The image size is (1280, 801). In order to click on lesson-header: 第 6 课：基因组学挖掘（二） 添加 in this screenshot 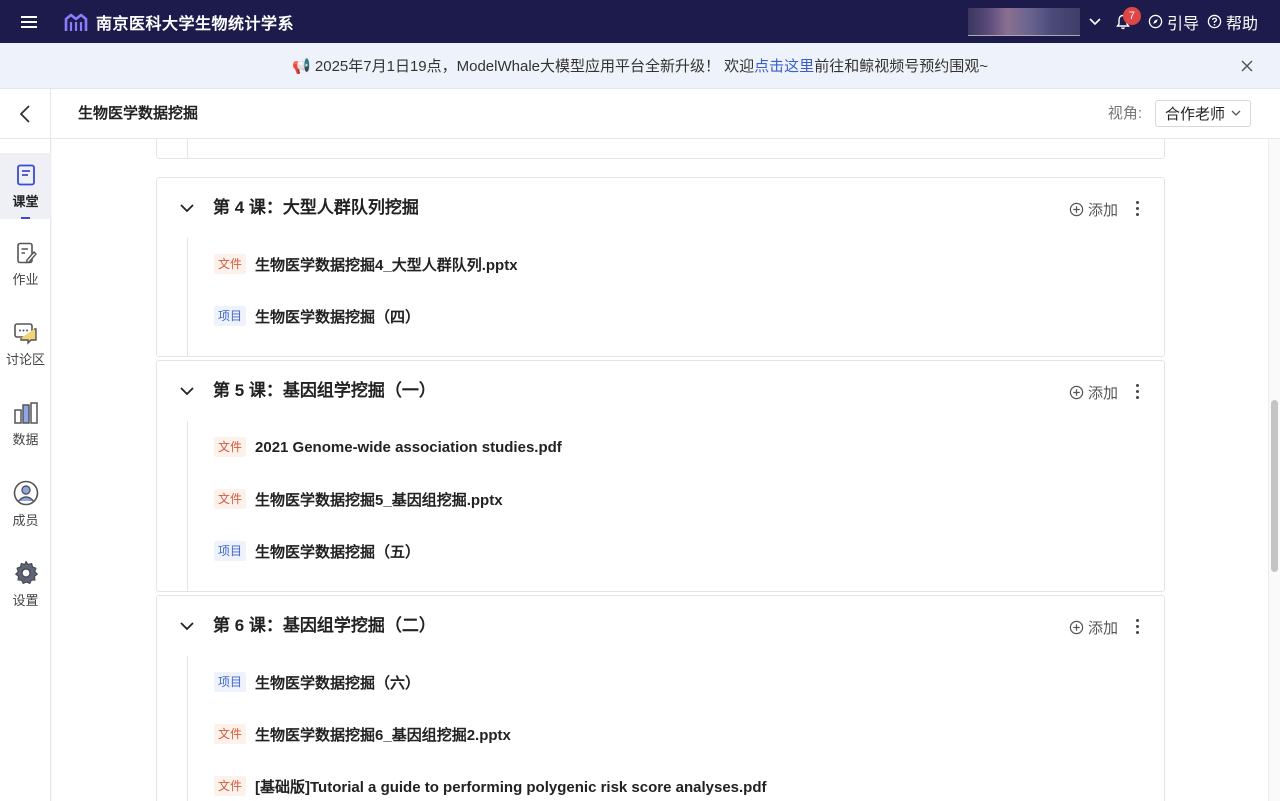, I will do `click(660, 626)`.